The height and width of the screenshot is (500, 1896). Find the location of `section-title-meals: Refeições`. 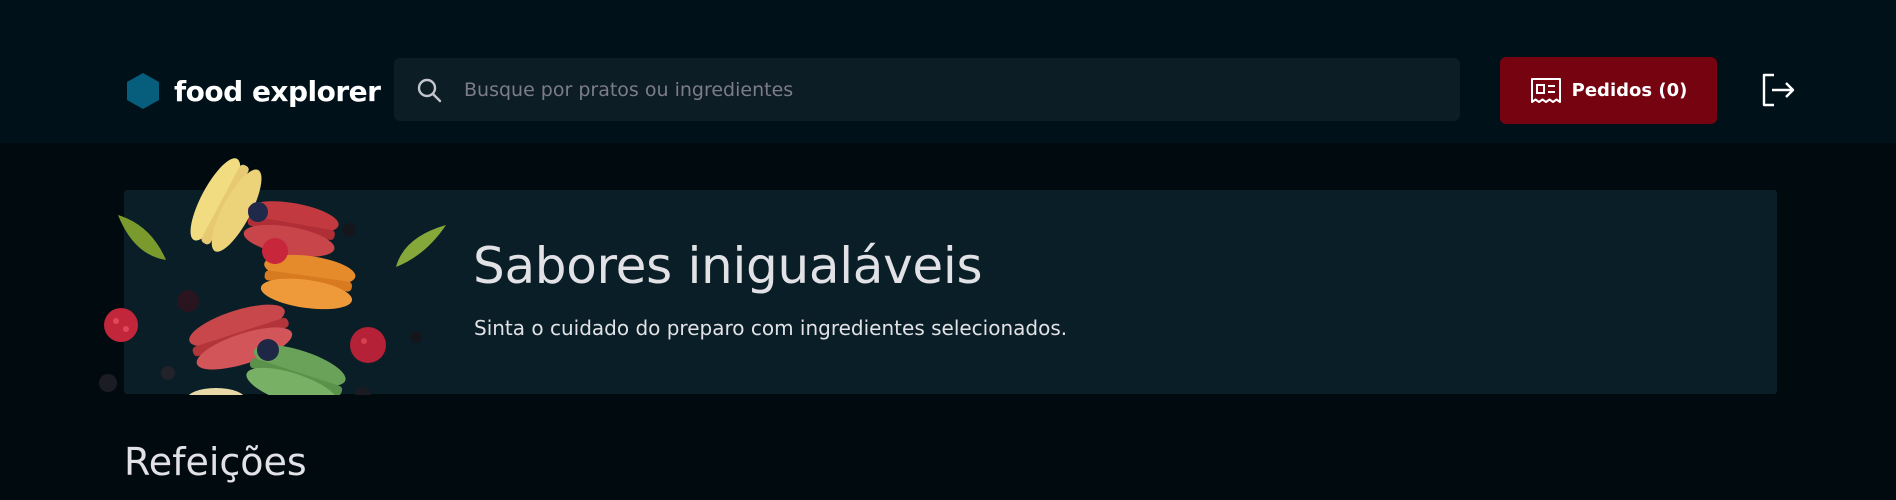

section-title-meals: Refeições is located at coordinates (215, 462).